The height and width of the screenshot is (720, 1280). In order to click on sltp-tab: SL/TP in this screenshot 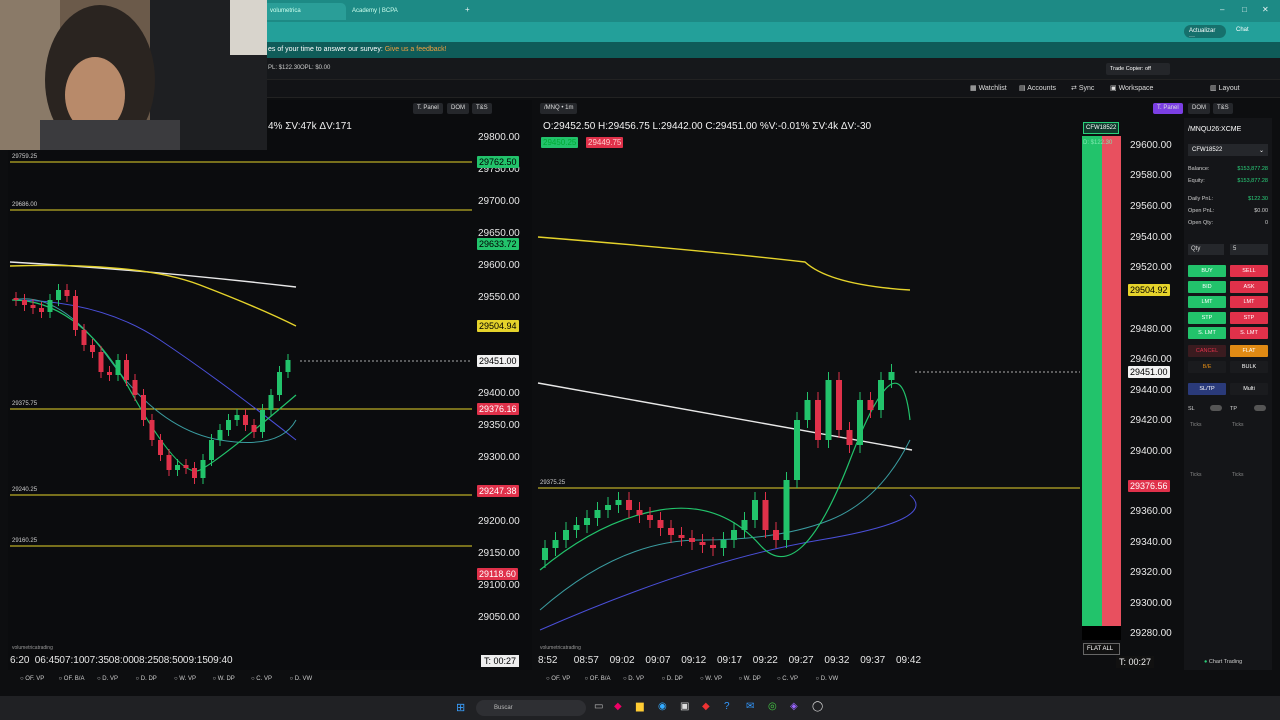, I will do `click(1207, 389)`.